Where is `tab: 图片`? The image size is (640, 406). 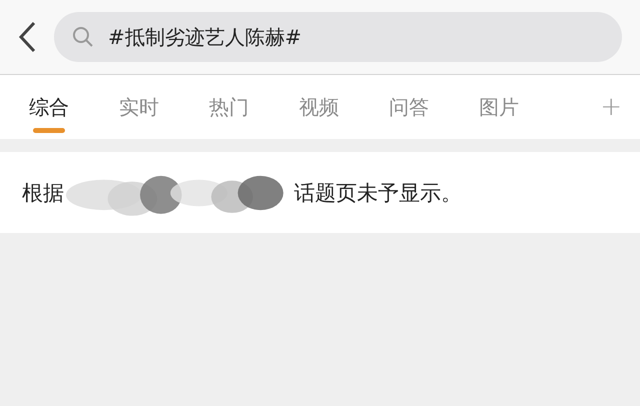
tab: 图片 is located at coordinates (523, 107).